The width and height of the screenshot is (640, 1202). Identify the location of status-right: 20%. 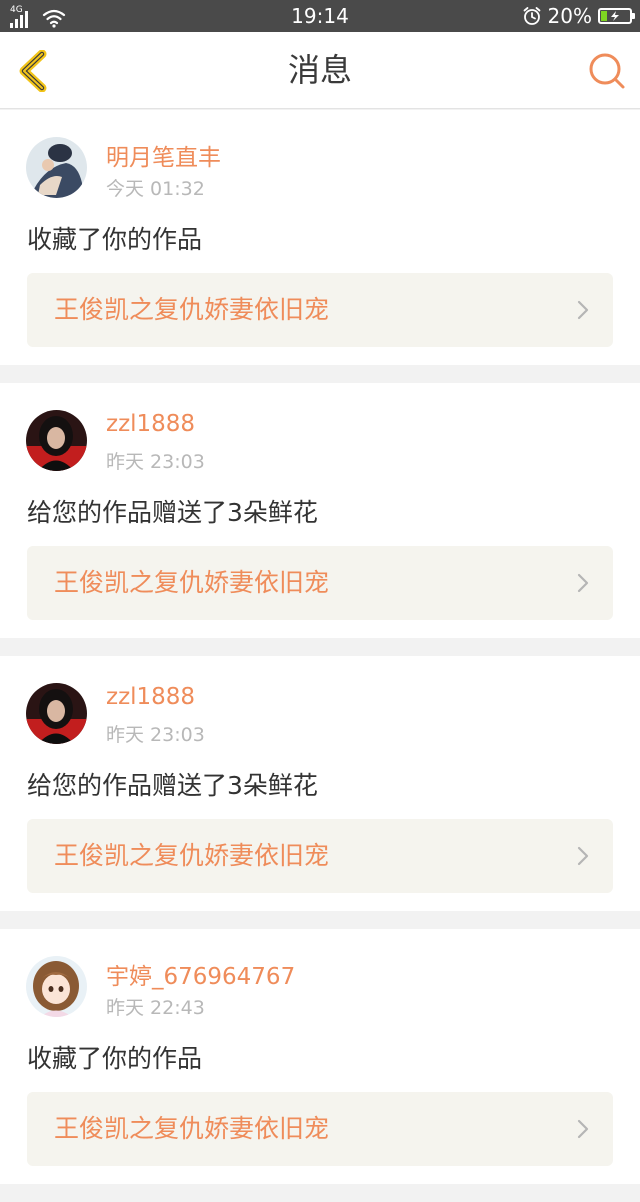
(578, 16).